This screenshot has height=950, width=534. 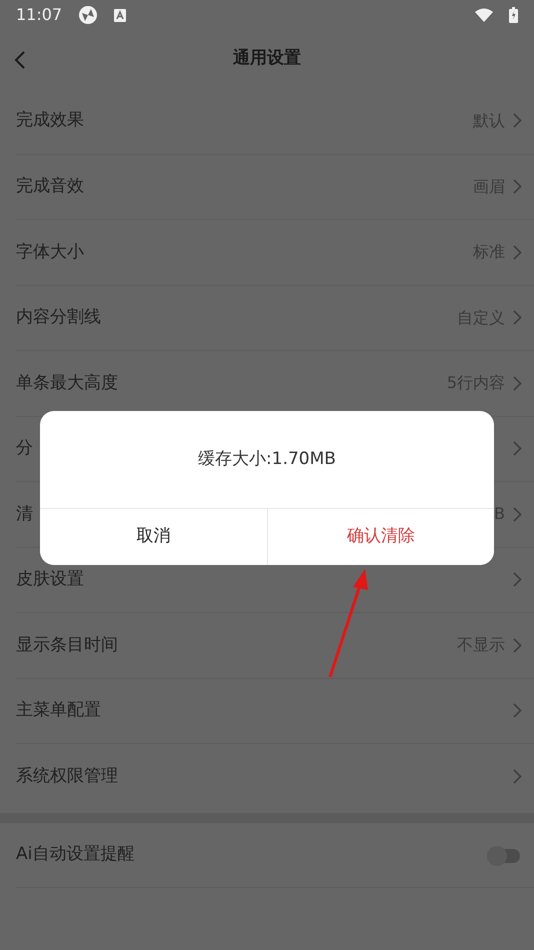 What do you see at coordinates (58, 317) in the screenshot?
I see `row-label: 内容分割线` at bounding box center [58, 317].